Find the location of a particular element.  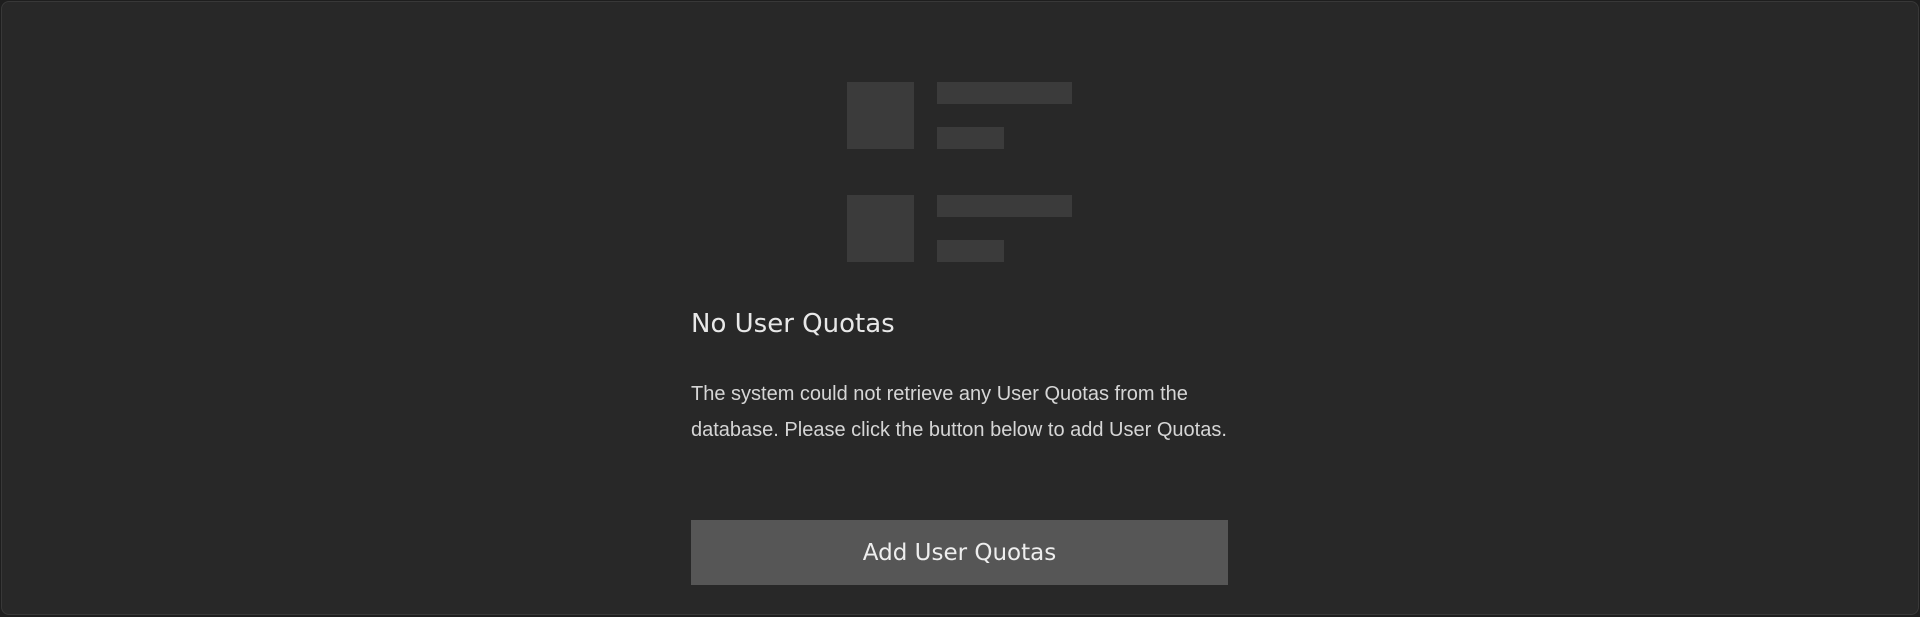

list-placeholder-icon is located at coordinates (959, 173).